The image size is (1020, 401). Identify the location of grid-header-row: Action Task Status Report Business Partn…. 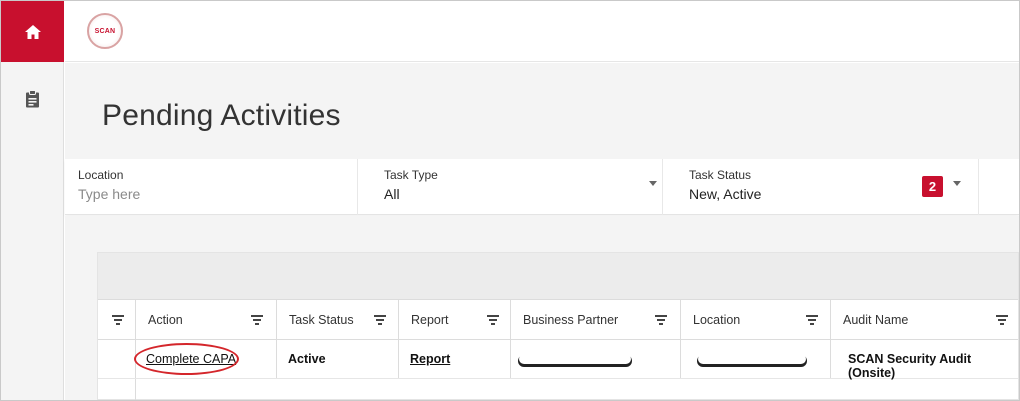
(558, 320).